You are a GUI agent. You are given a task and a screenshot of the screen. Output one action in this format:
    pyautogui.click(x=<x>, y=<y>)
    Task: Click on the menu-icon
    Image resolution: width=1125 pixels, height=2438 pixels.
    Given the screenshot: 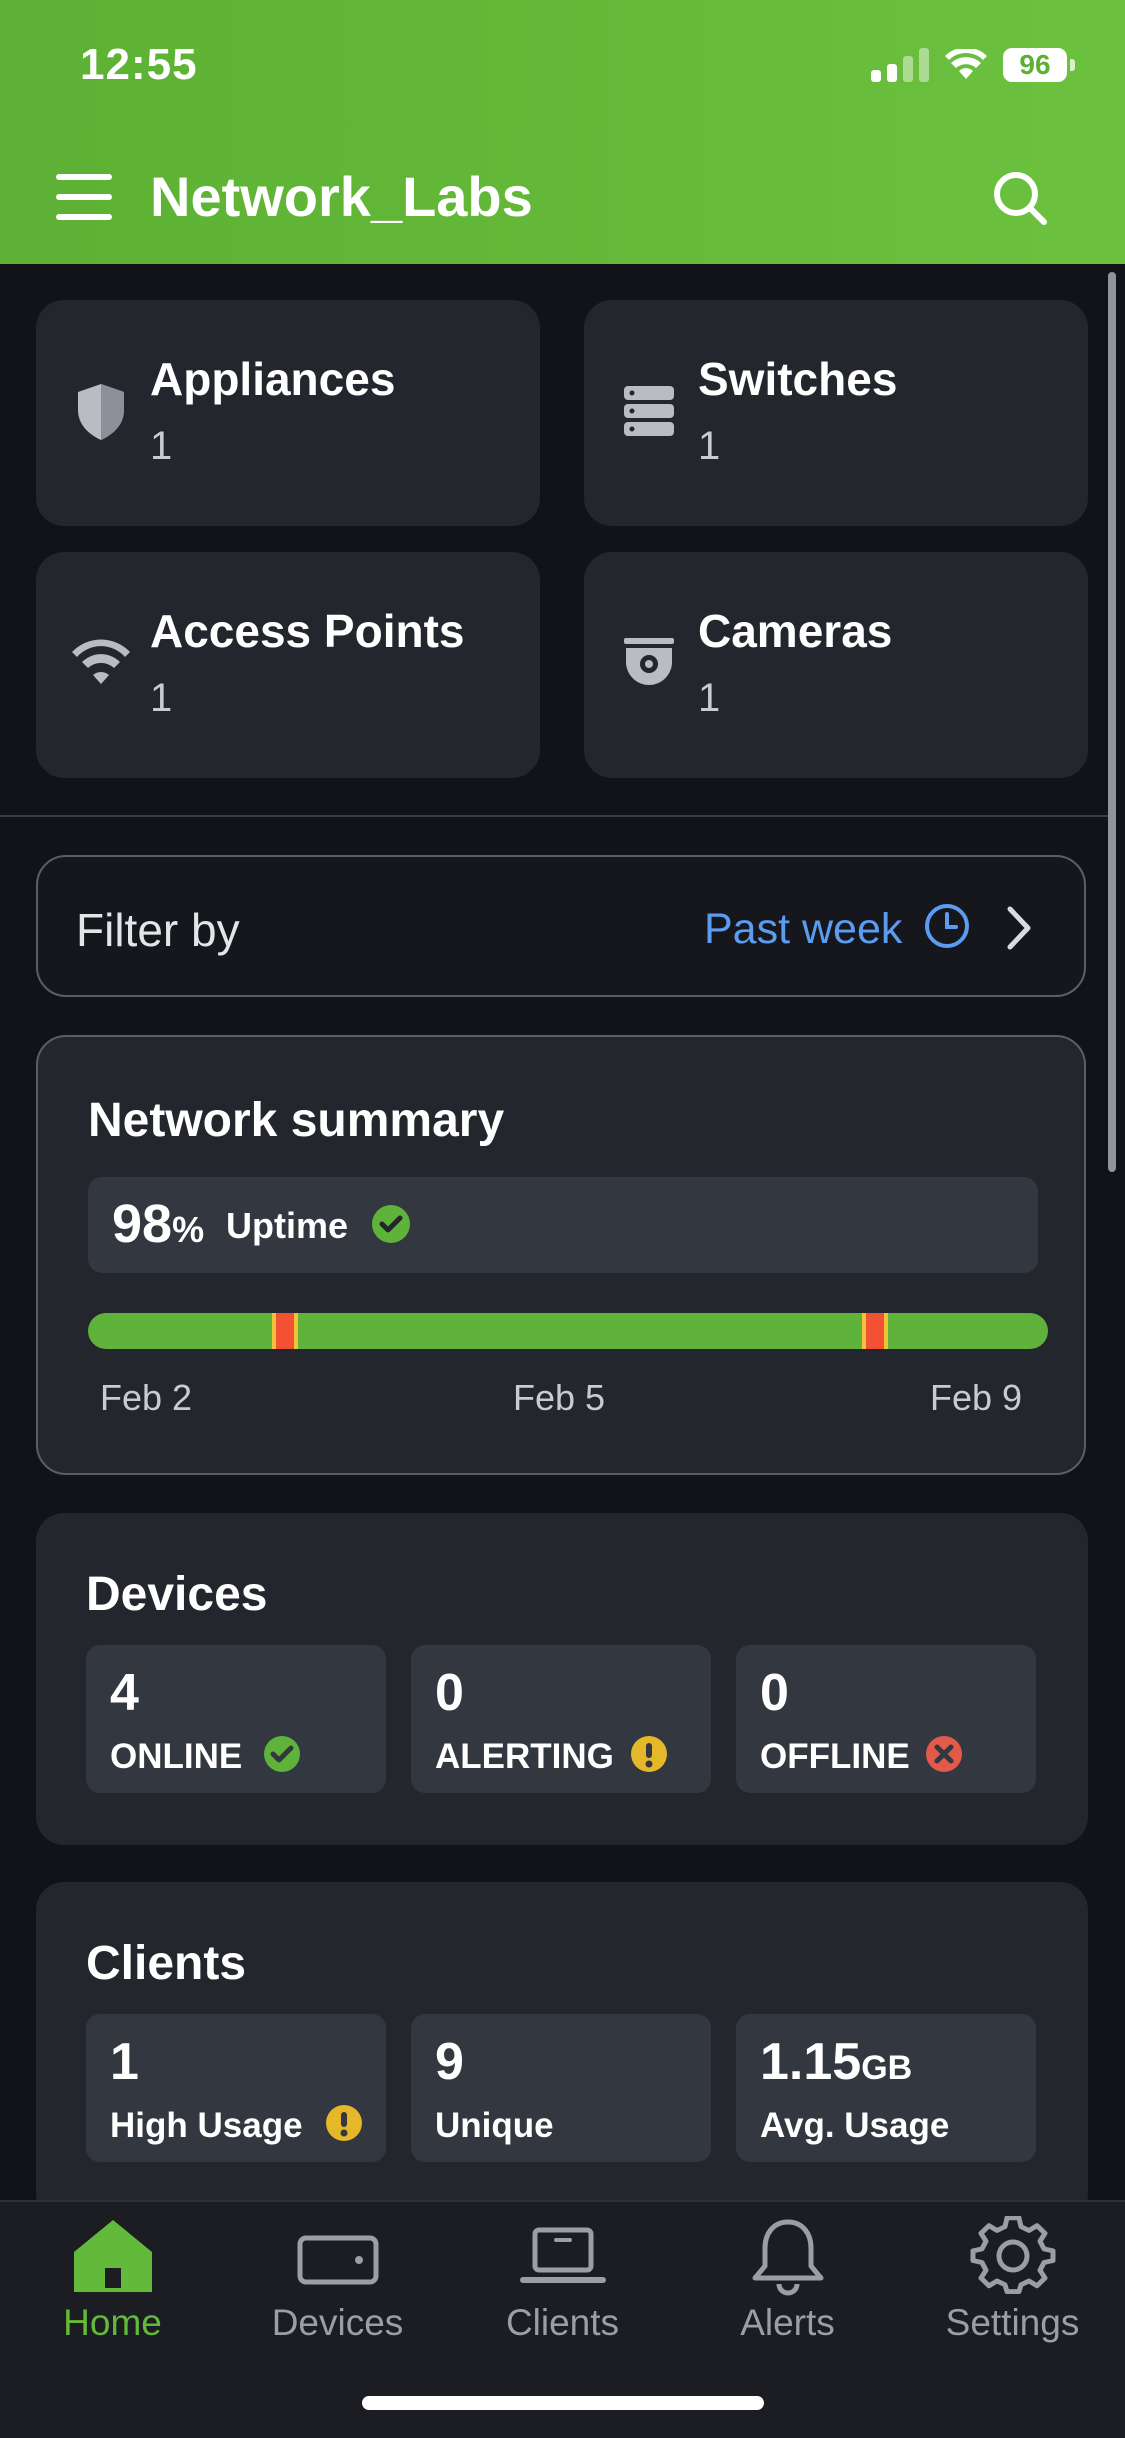 What is the action you would take?
    pyautogui.click(x=84, y=197)
    